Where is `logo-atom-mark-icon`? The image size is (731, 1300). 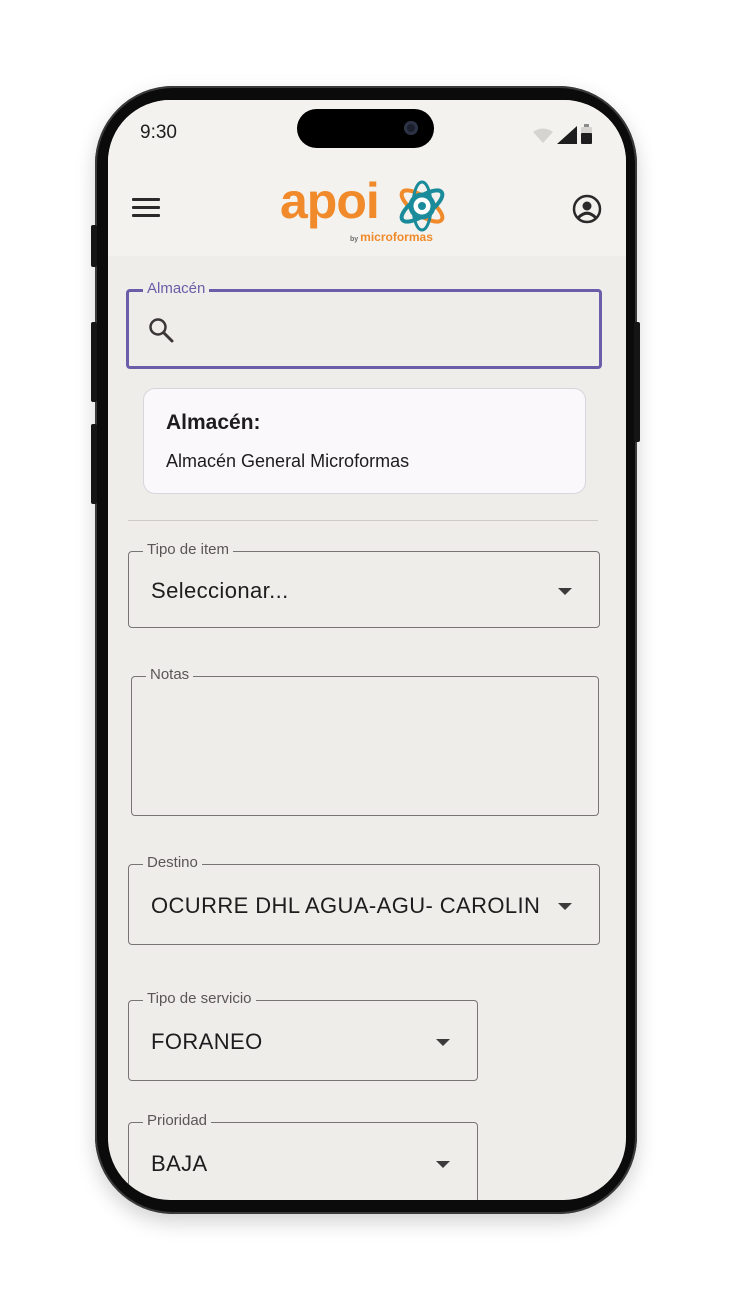 logo-atom-mark-icon is located at coordinates (422, 206).